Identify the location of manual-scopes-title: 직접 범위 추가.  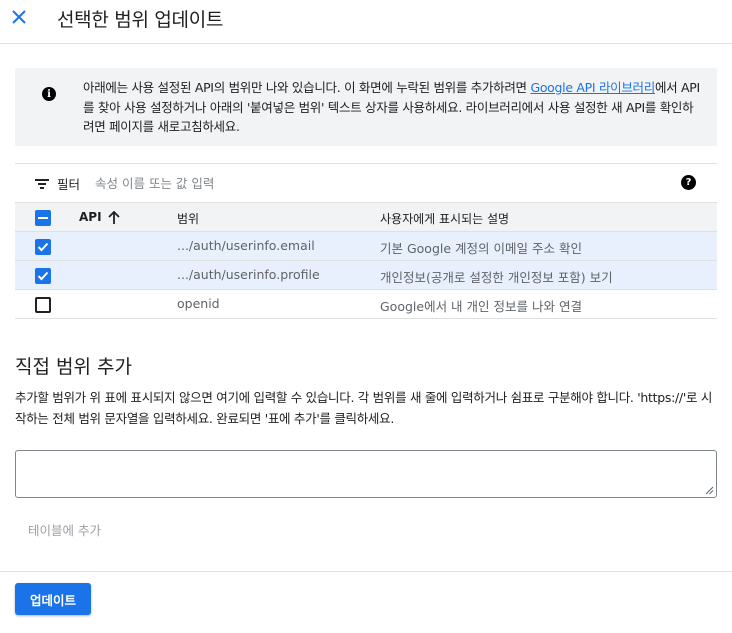
(73, 367).